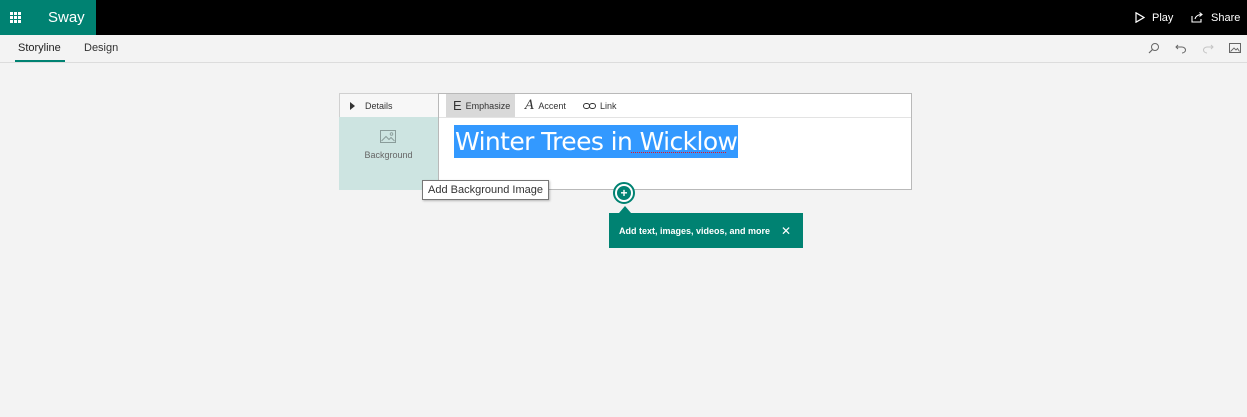 The width and height of the screenshot is (1247, 417). Describe the element at coordinates (596, 141) in the screenshot. I see `title-text: Winter Trees in Wicklow` at that location.